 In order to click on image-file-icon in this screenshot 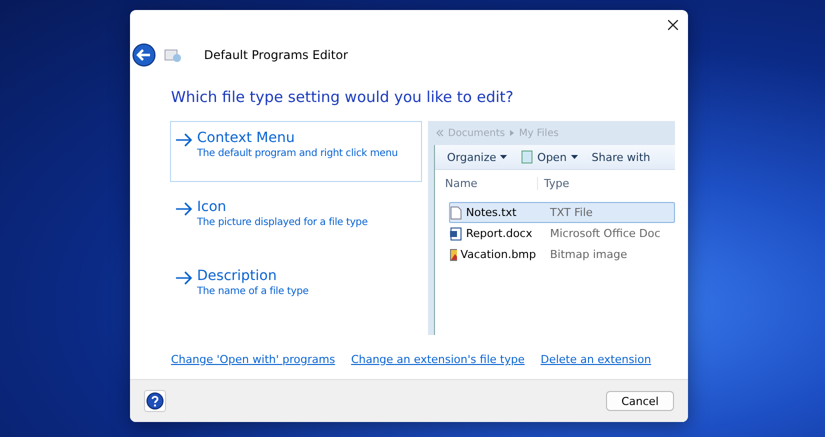, I will do `click(453, 255)`.